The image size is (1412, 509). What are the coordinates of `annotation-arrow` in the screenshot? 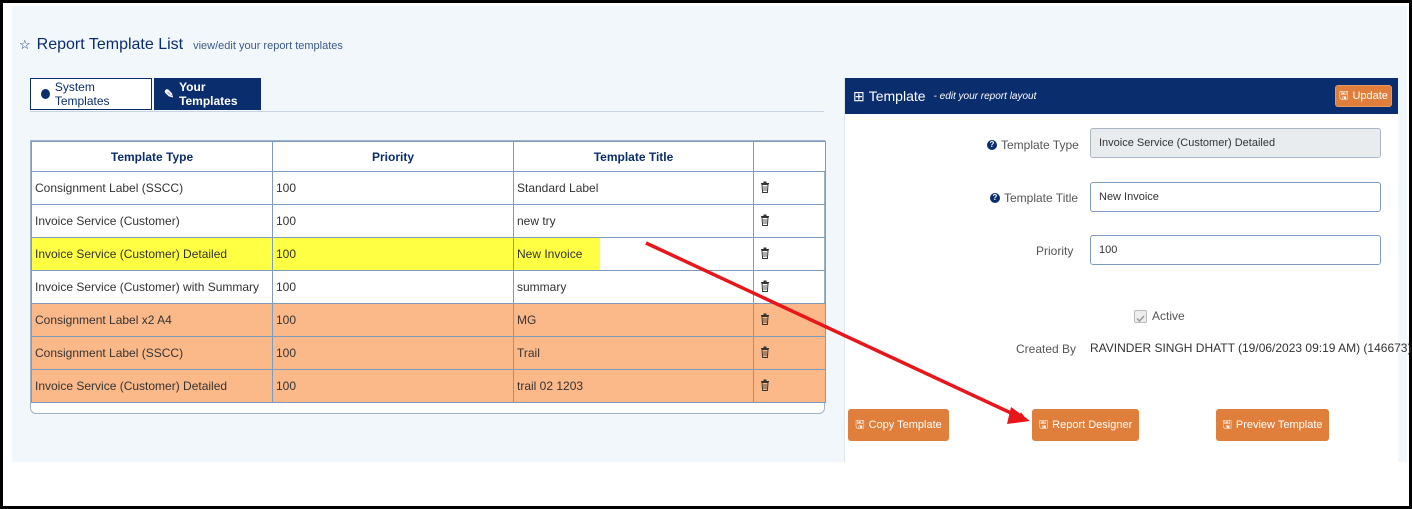 It's located at (837, 332).